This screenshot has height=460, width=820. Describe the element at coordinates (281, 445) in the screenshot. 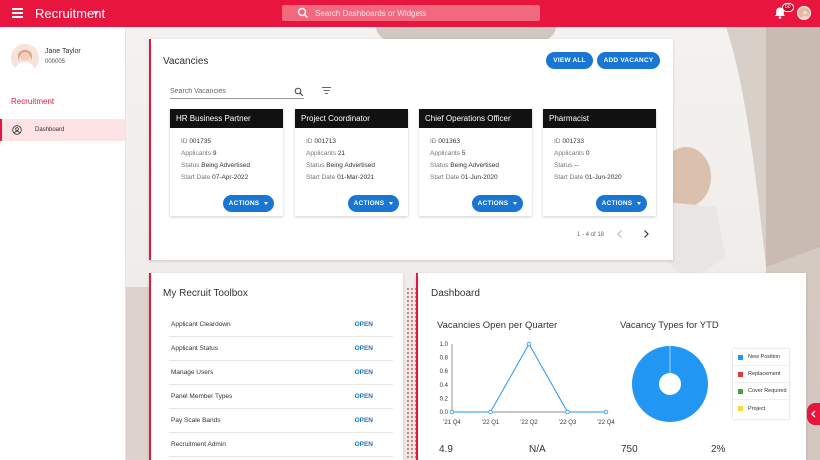

I see `toolbox-item: Recruitment Admin OPEN` at that location.